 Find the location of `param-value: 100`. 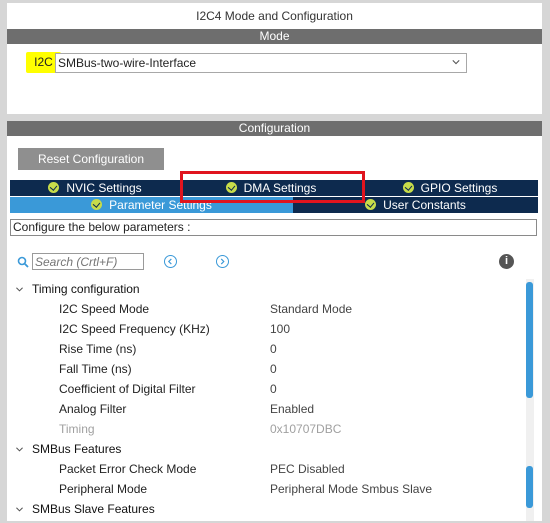

param-value: 100 is located at coordinates (280, 329).